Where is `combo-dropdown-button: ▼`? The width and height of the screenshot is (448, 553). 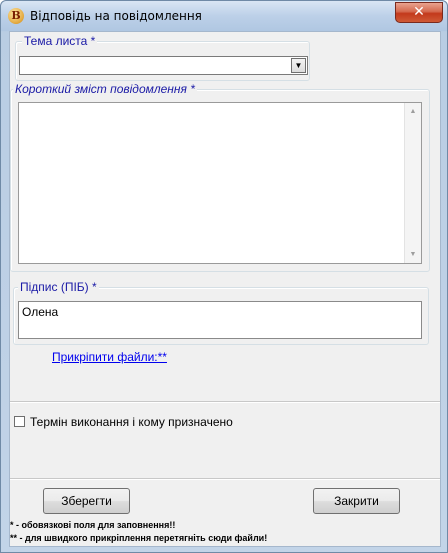 combo-dropdown-button: ▼ is located at coordinates (298, 65).